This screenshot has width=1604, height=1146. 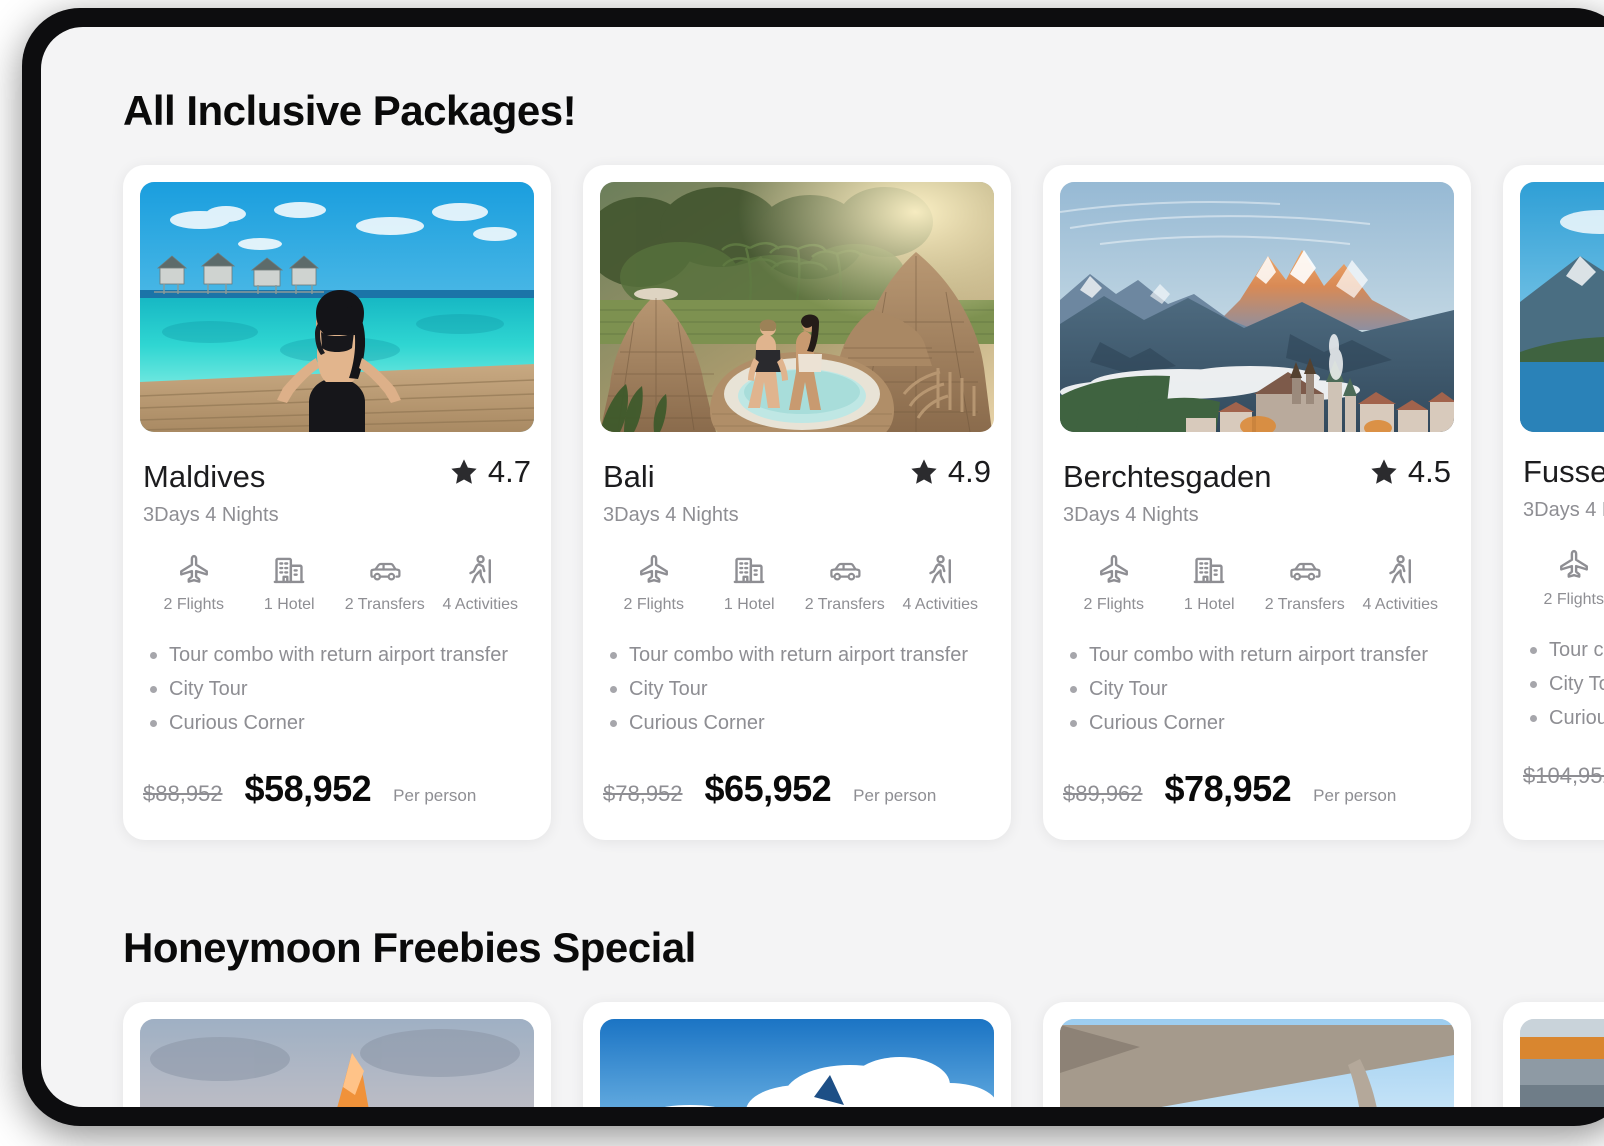 What do you see at coordinates (1563, 775) in the screenshot?
I see `price-original: $104,952` at bounding box center [1563, 775].